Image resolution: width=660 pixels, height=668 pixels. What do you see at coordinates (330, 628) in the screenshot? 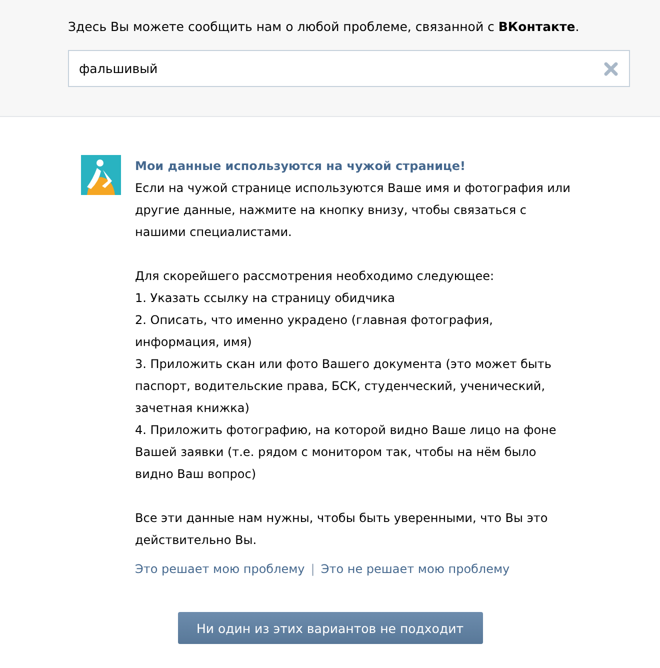
I see `none-fit-button: Ни один из этих вариантов не подходит` at bounding box center [330, 628].